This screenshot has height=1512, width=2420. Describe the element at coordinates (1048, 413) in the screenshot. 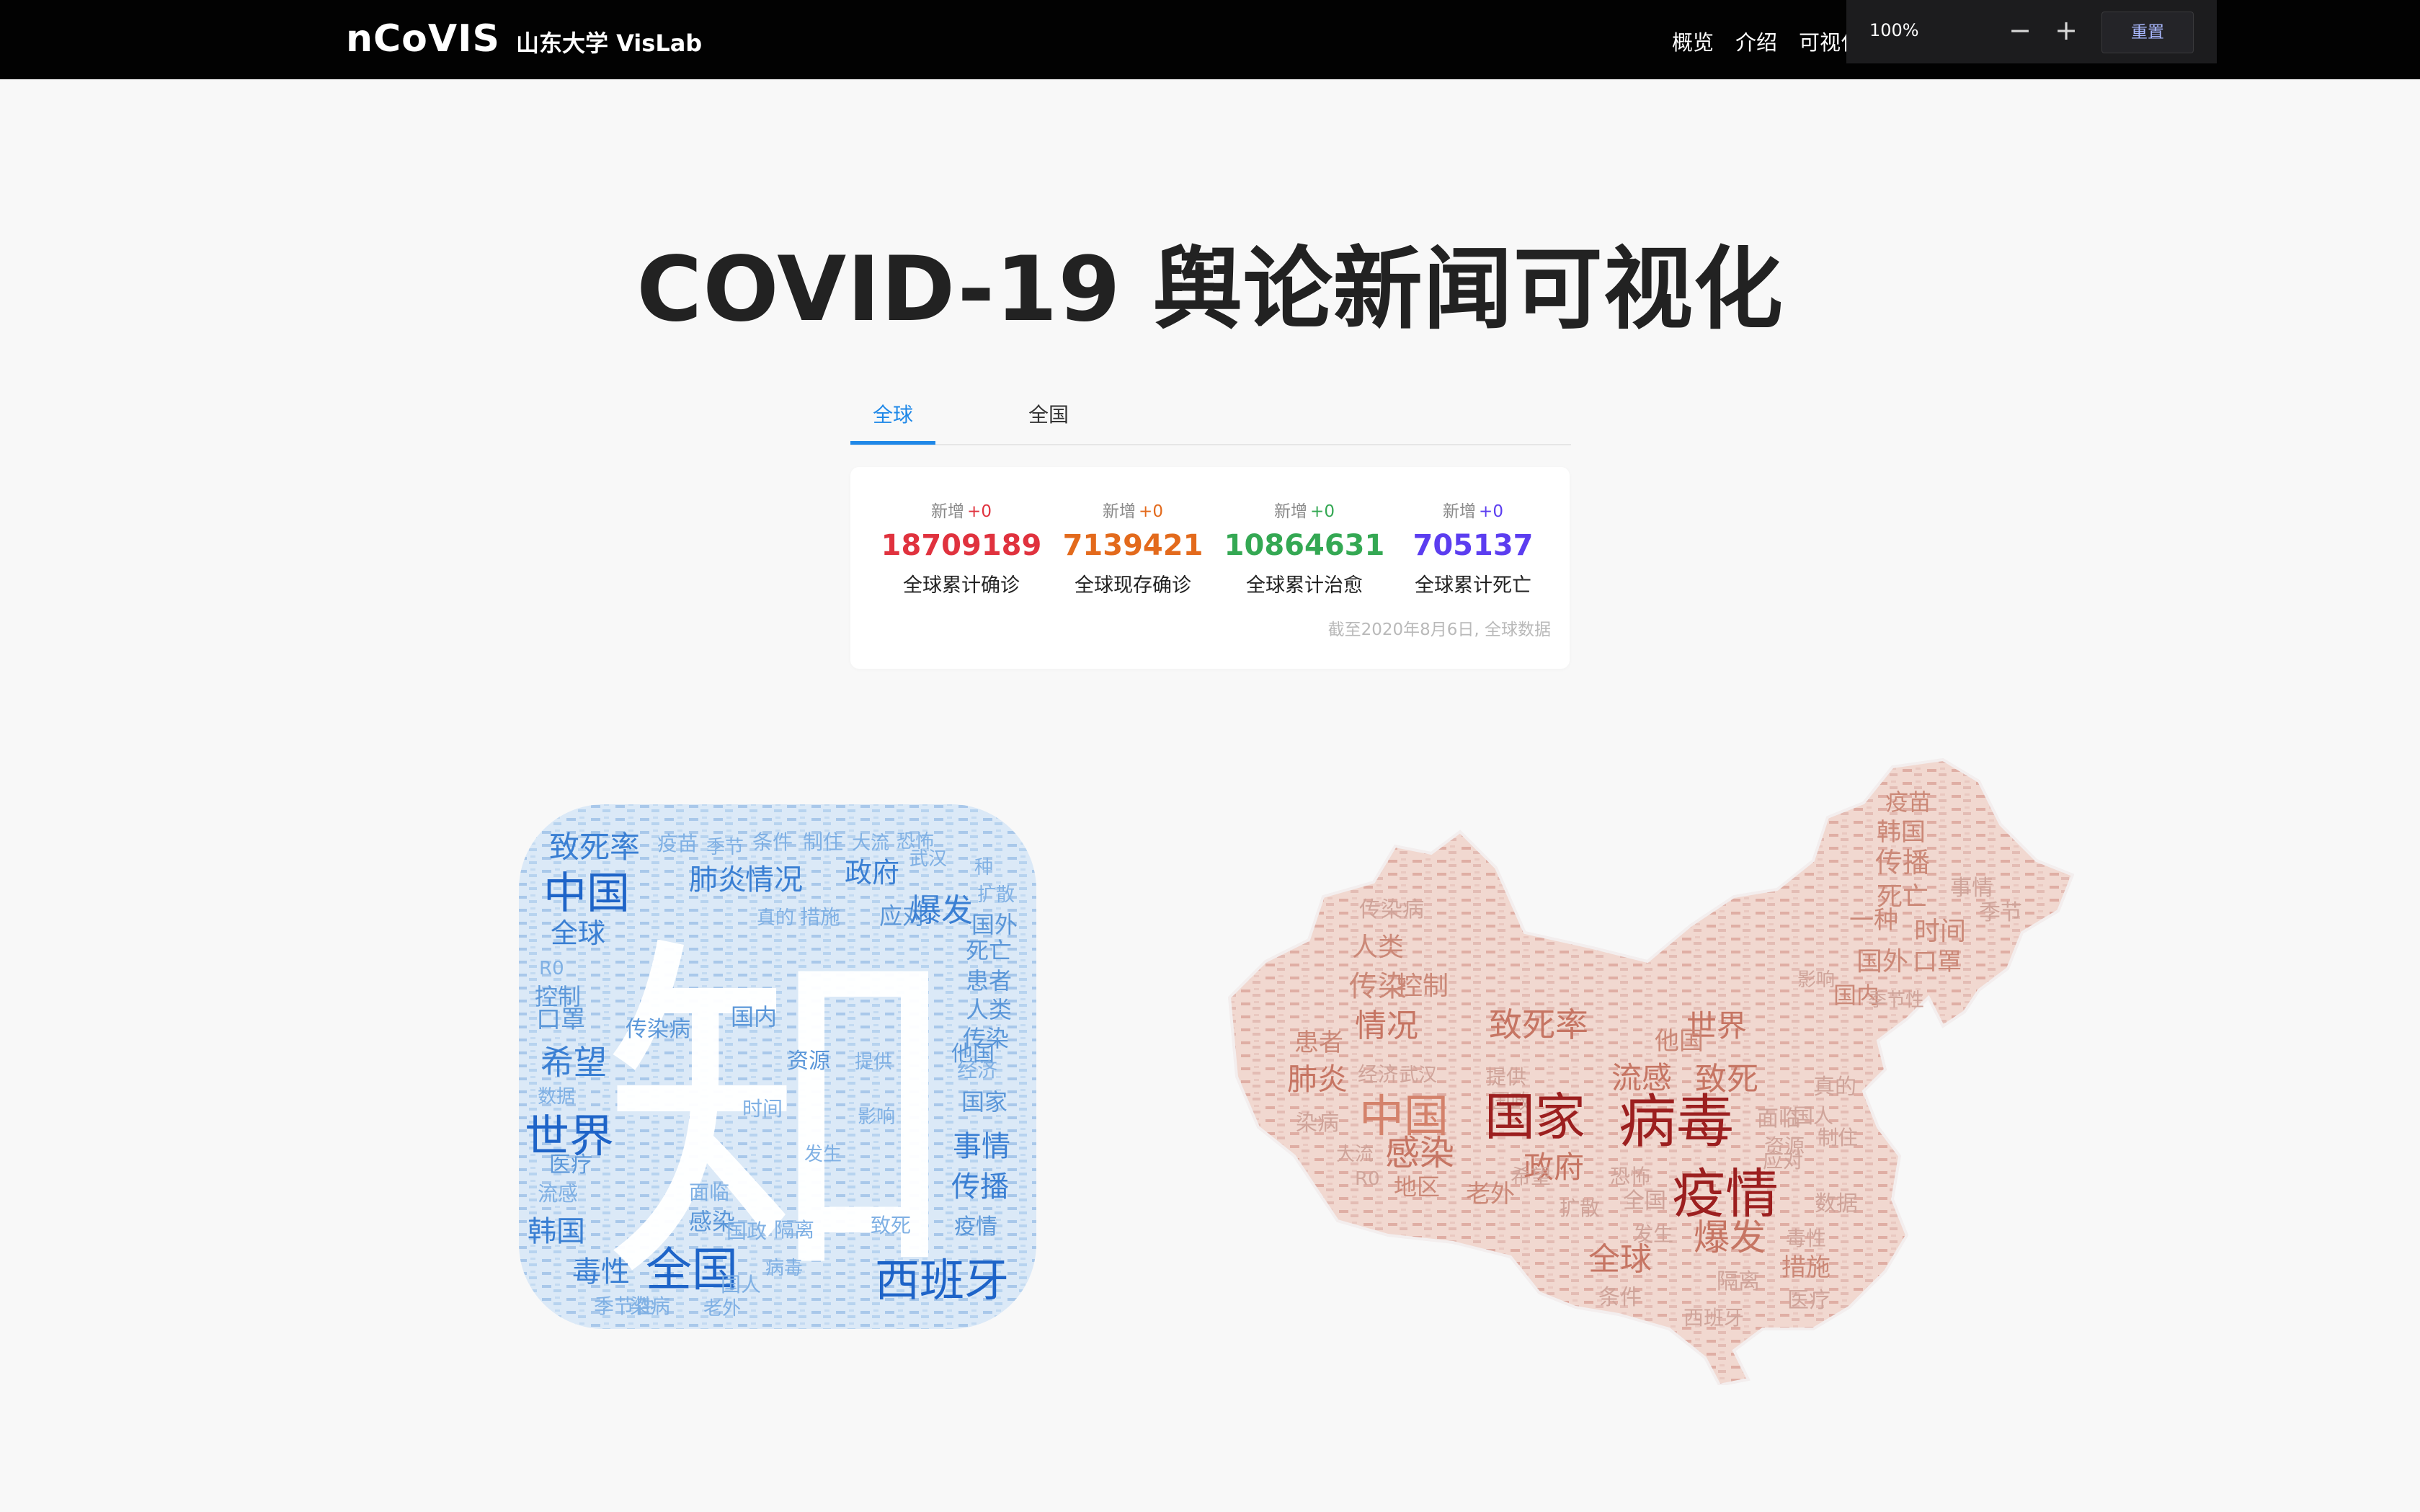

I see `tab-national: 全国` at that location.